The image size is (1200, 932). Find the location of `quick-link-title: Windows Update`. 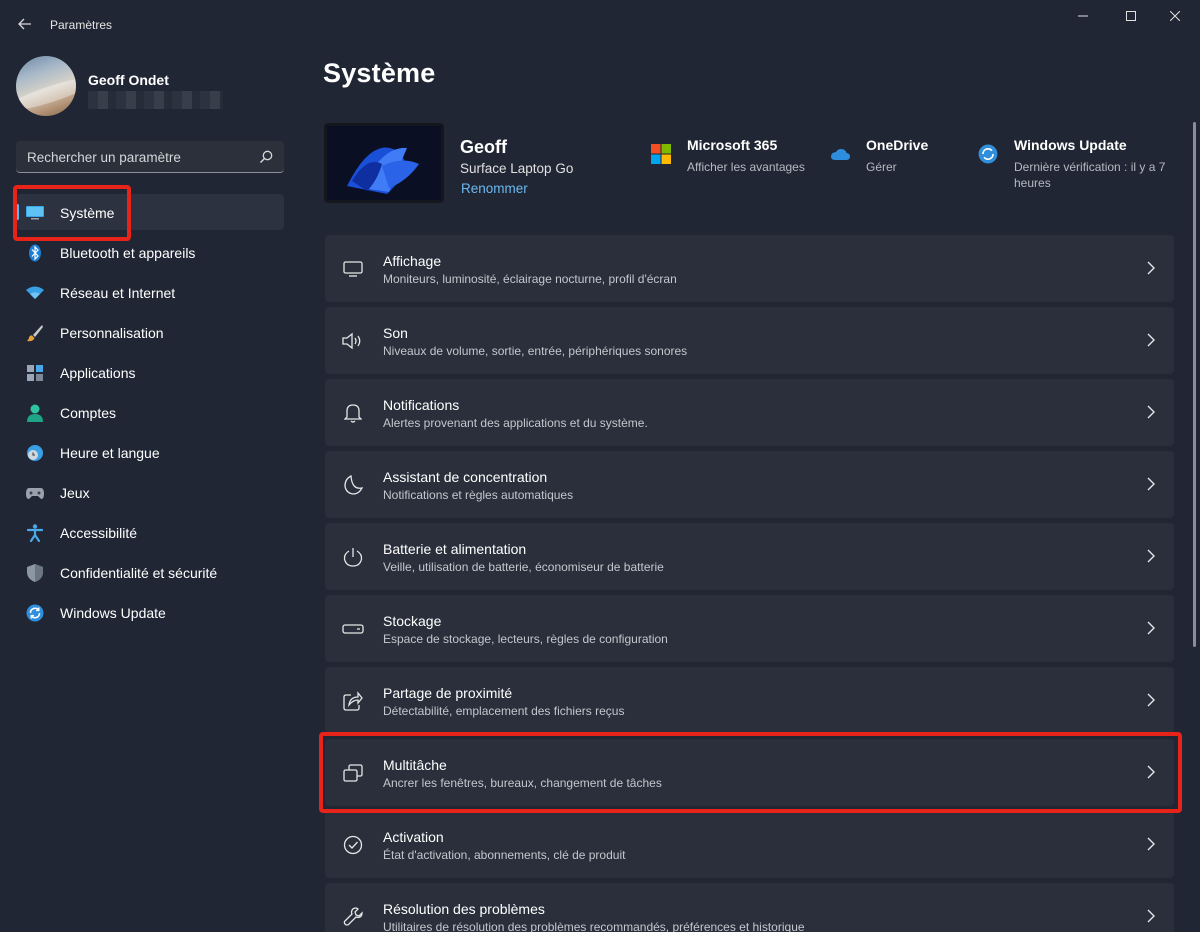

quick-link-title: Windows Update is located at coordinates (1070, 145).